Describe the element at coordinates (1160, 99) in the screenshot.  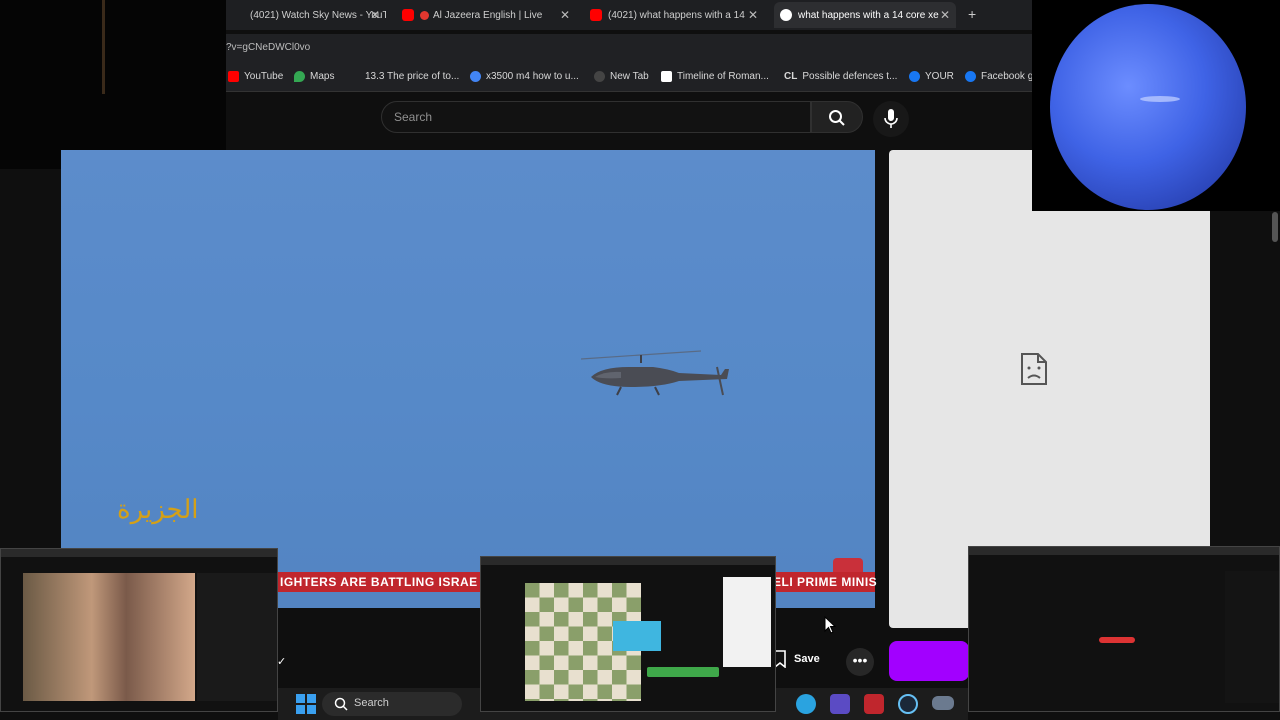
I see `cloud-streak` at that location.